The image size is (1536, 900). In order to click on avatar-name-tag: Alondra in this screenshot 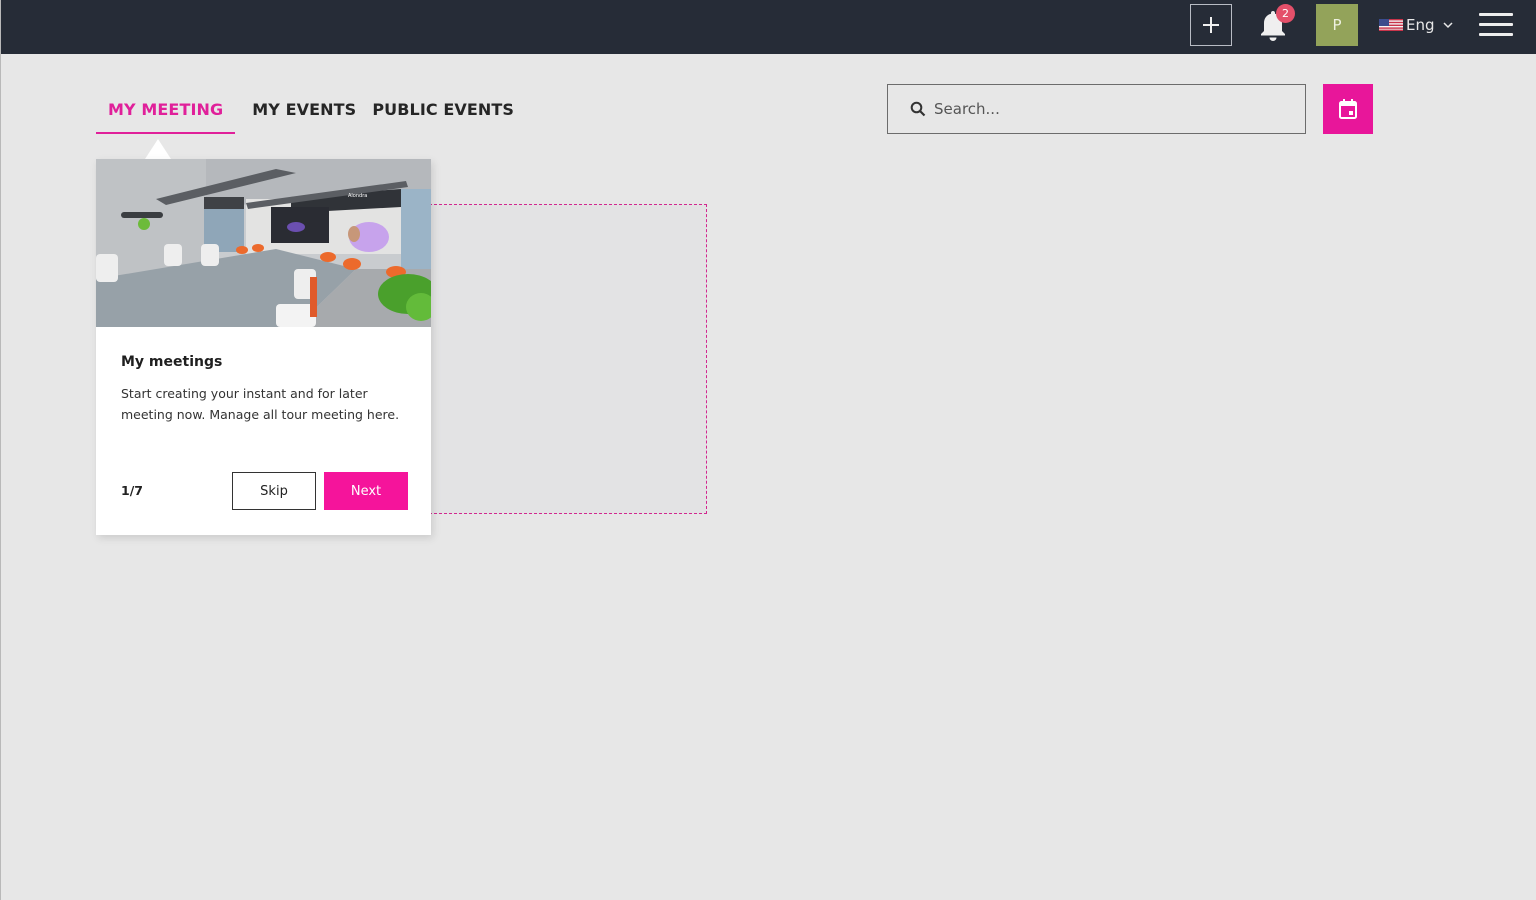, I will do `click(357, 196)`.